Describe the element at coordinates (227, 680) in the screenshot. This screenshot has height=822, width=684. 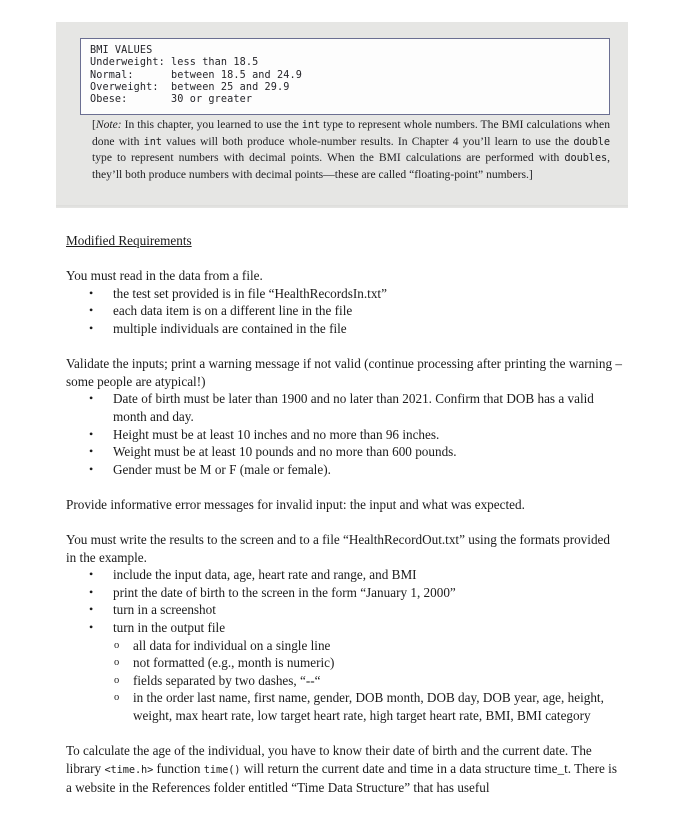
I see `list-item-label: fields separated by two dashes, “--“` at that location.